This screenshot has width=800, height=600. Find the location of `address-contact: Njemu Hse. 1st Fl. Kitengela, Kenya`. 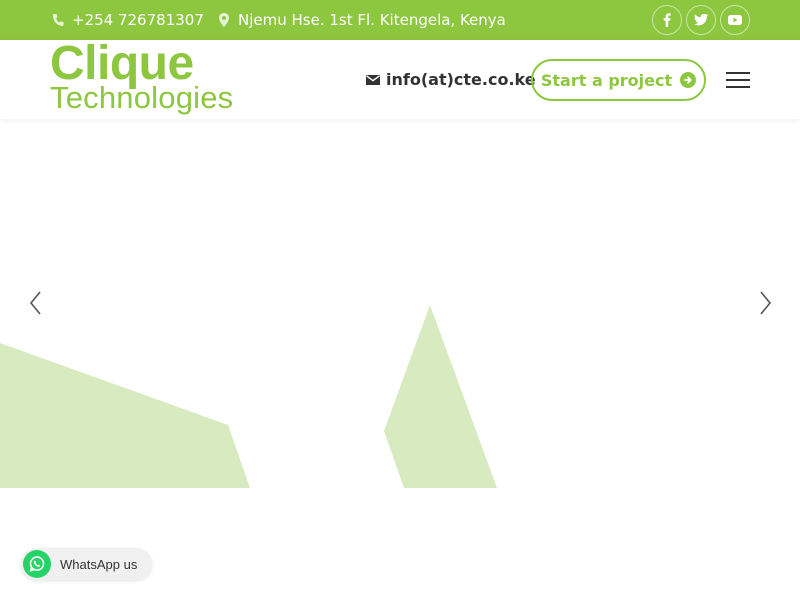

address-contact: Njemu Hse. 1st Fl. Kitengela, Kenya is located at coordinates (361, 20).